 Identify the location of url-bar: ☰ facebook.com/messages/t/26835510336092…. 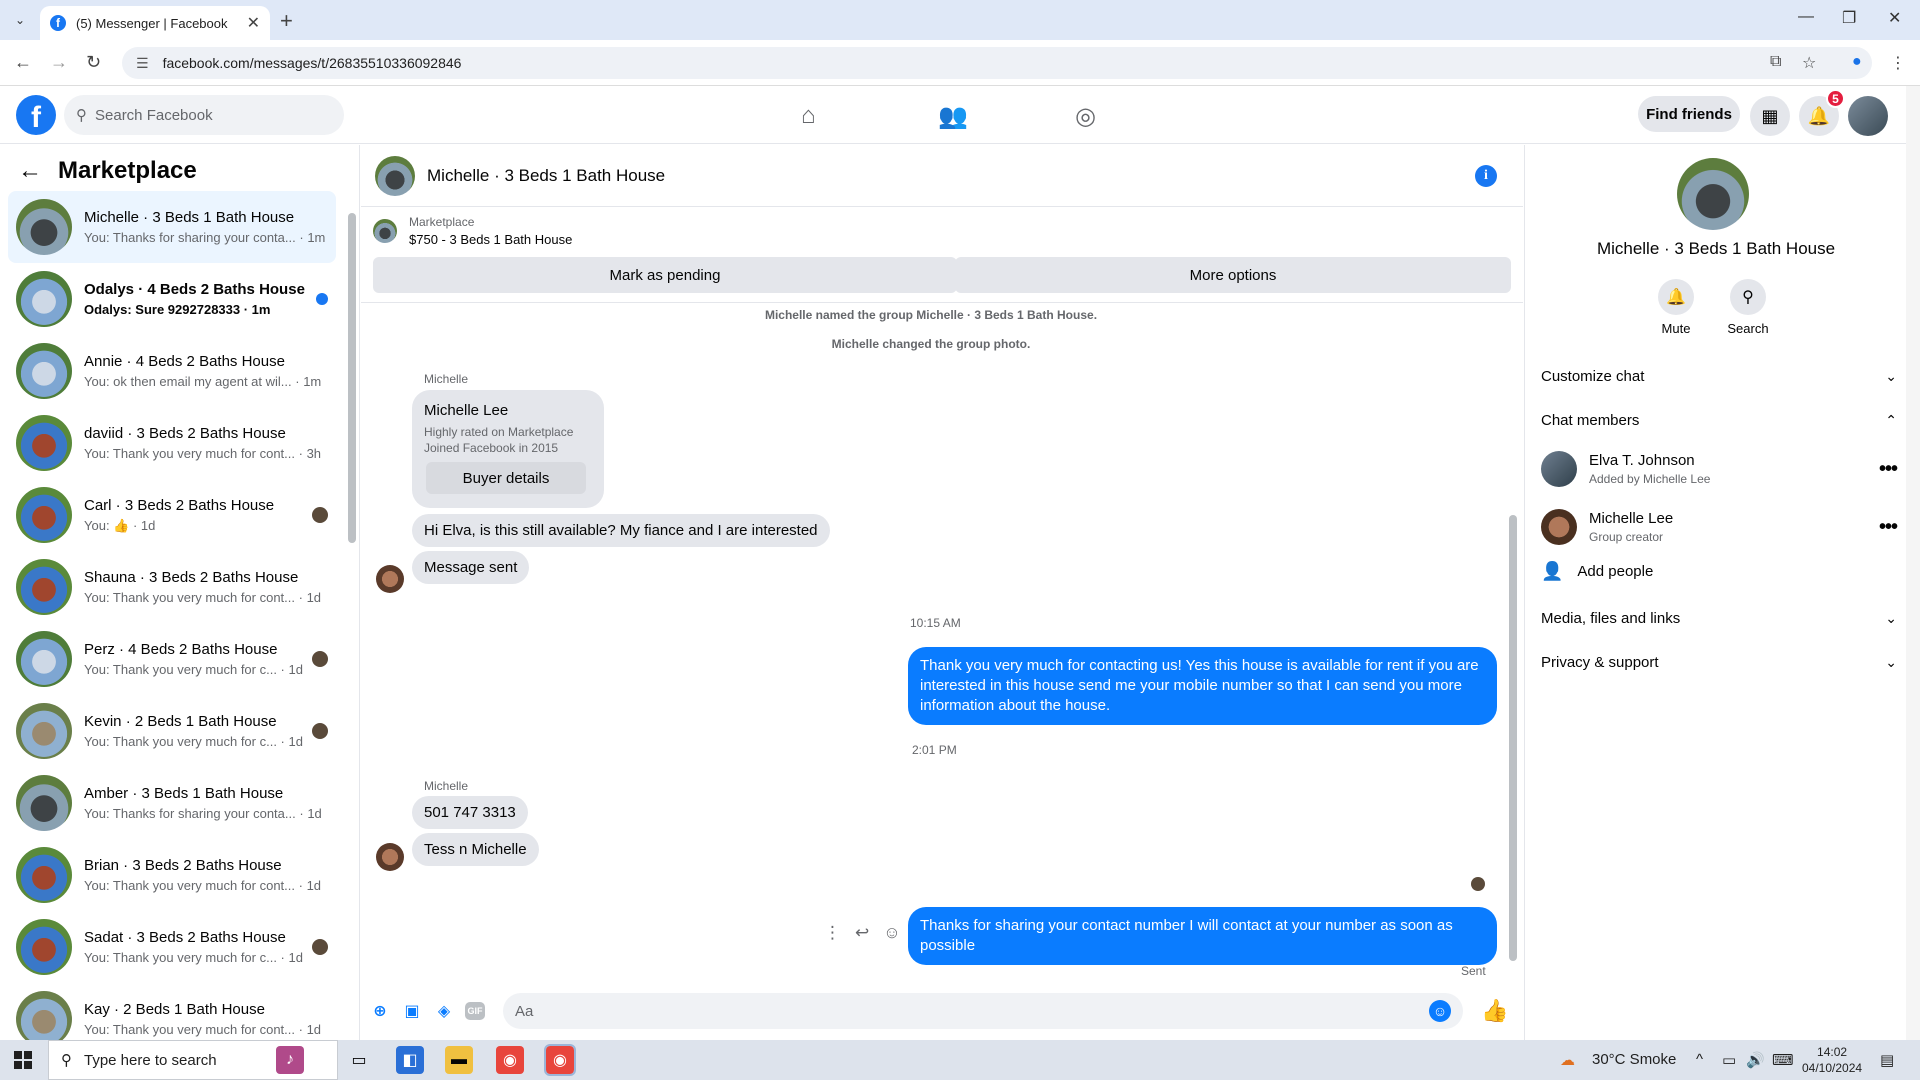
(997, 63).